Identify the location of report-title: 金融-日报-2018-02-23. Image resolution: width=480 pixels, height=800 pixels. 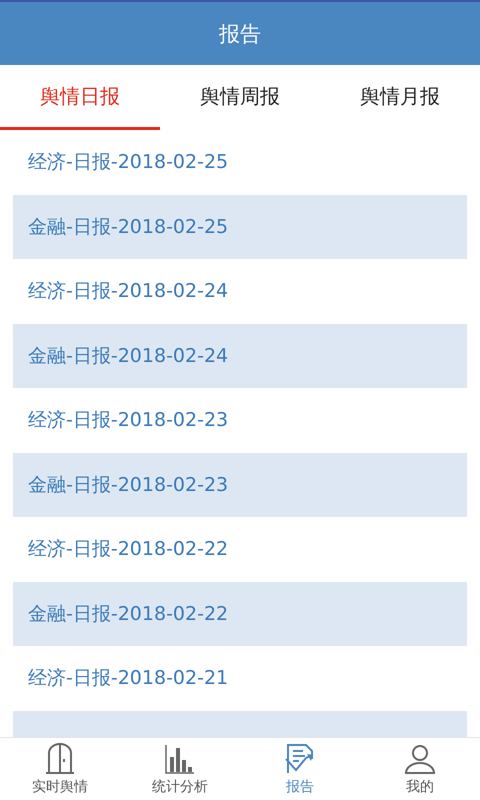
(128, 485).